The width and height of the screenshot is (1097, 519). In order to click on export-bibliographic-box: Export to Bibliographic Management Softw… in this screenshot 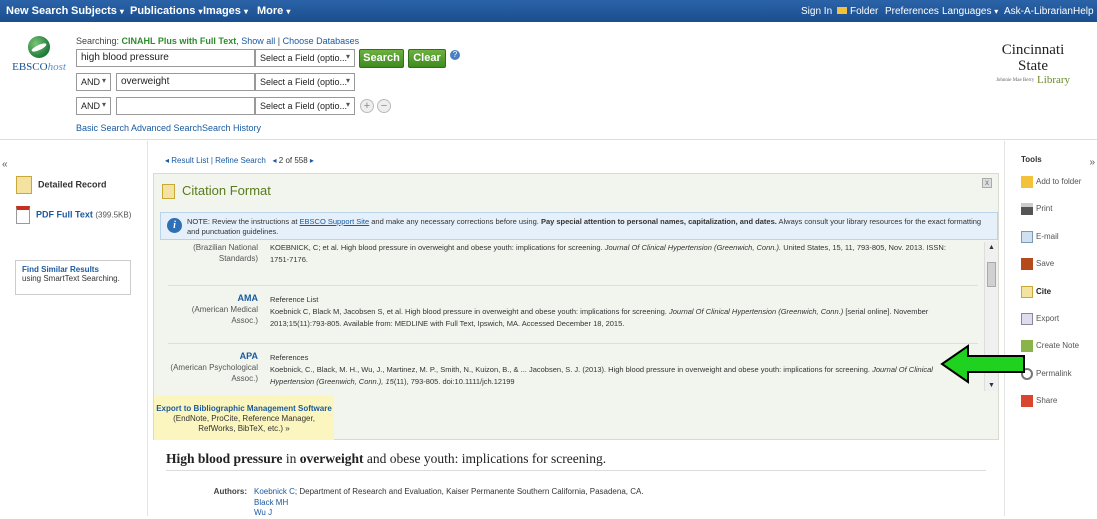, I will do `click(244, 418)`.